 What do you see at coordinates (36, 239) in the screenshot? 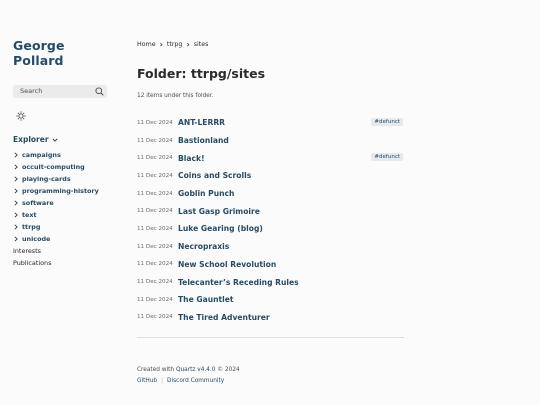
I see `folder-label: unicode` at bounding box center [36, 239].